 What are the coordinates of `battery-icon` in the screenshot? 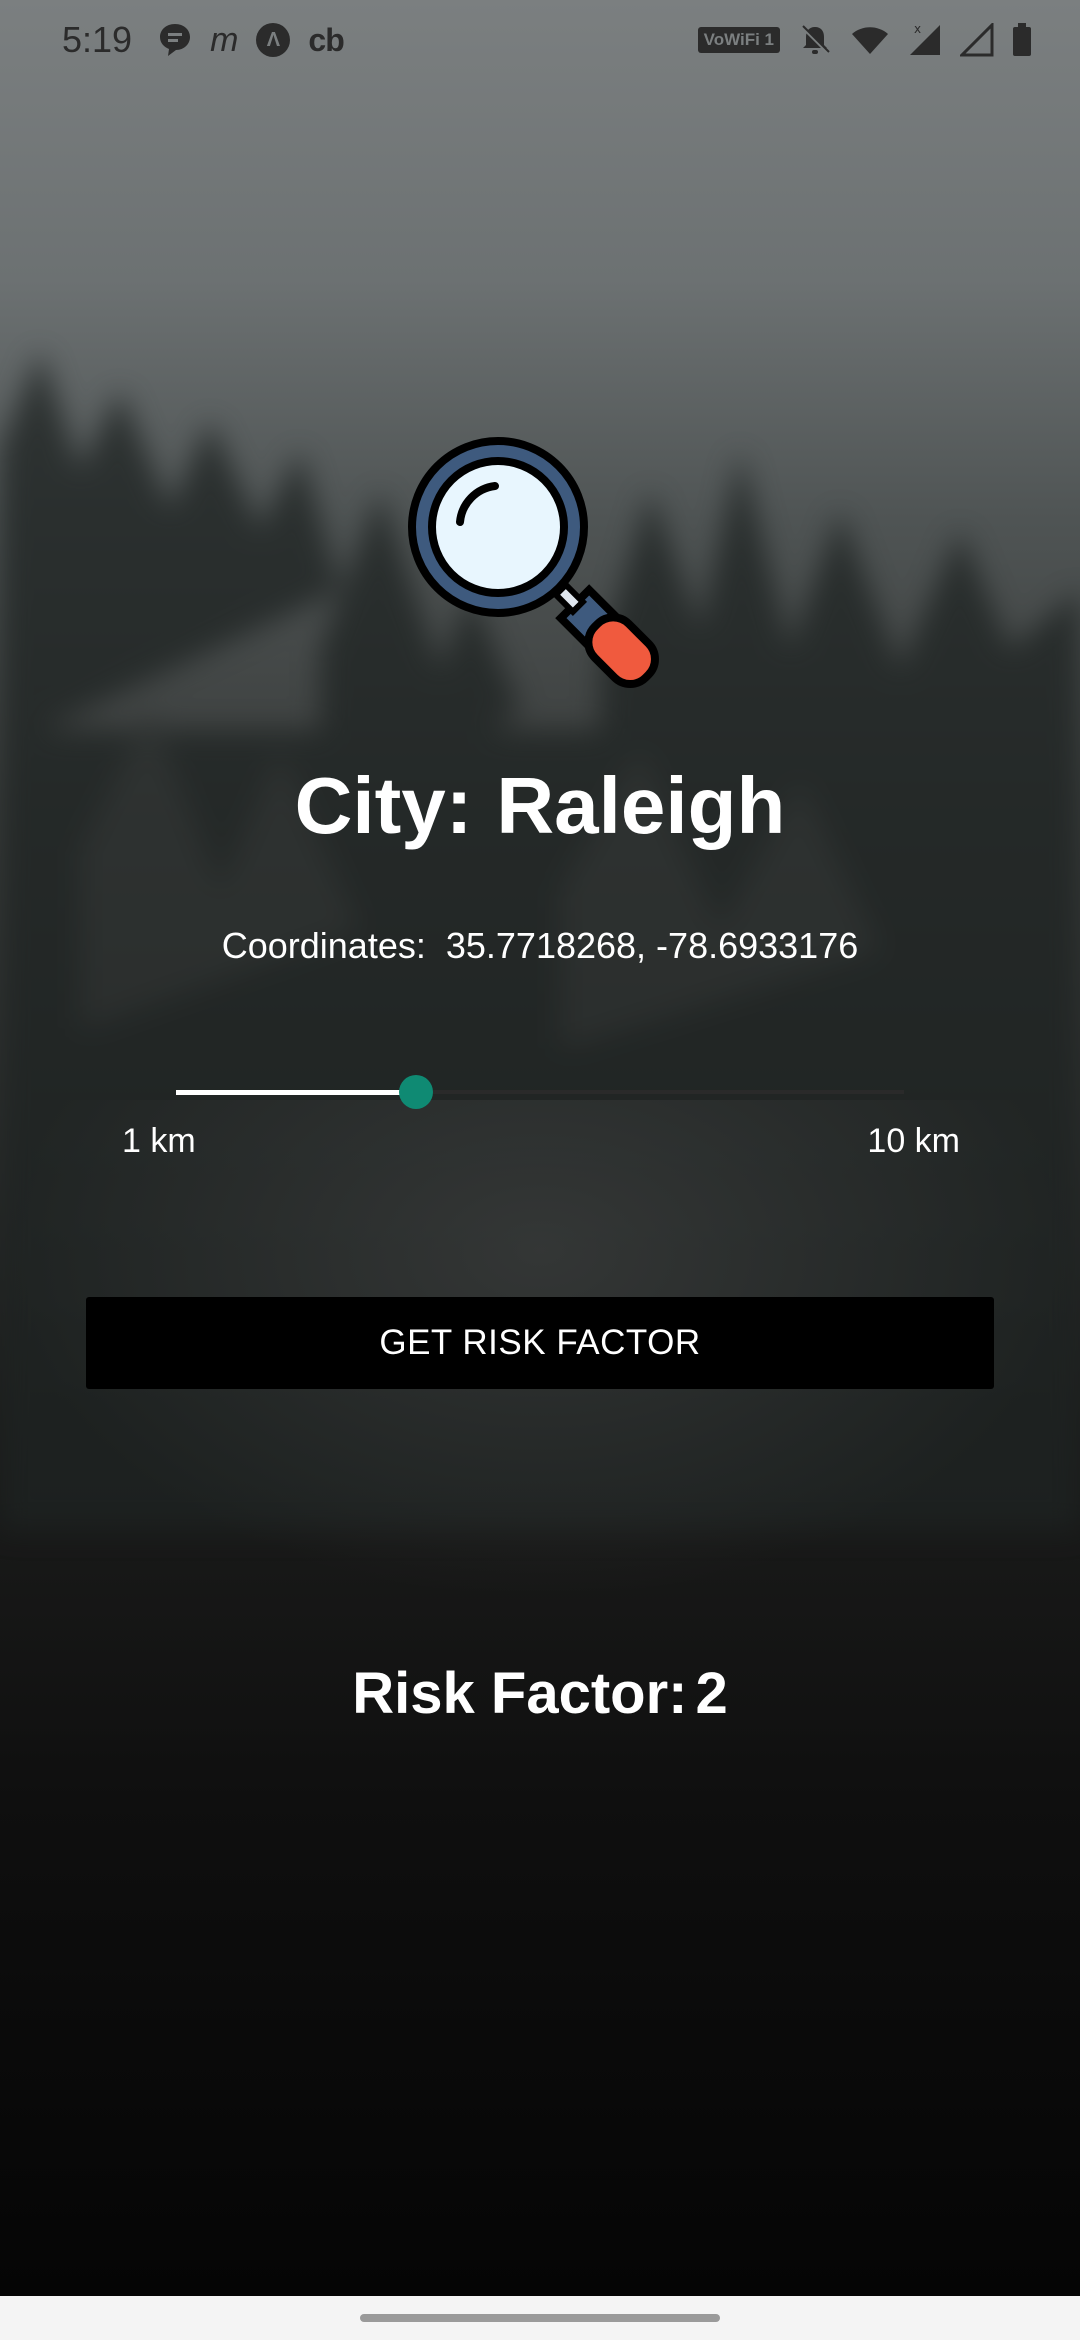 It's located at (1022, 40).